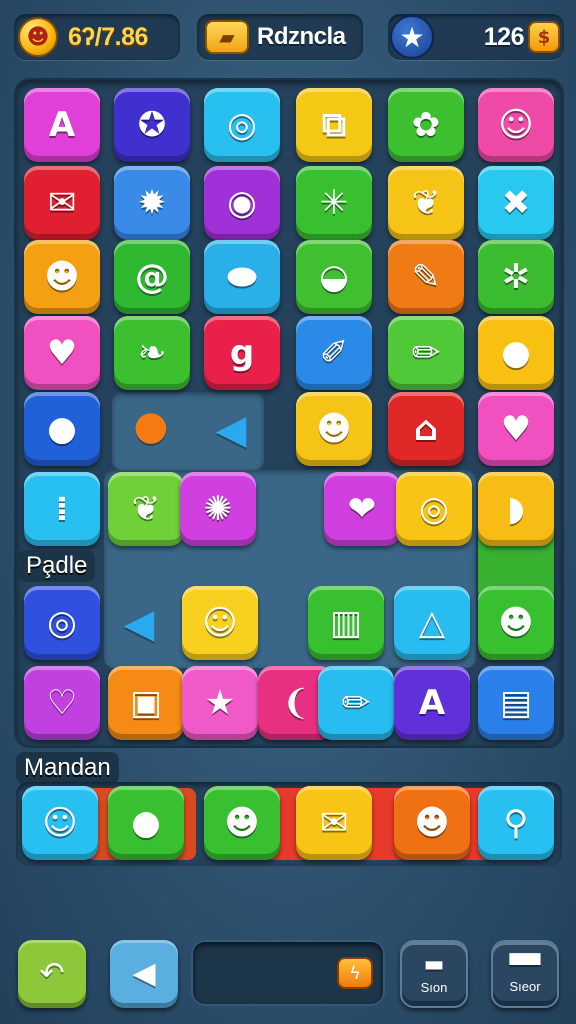 This screenshot has height=1024, width=576. I want to click on bird-piece-one: ◀, so click(231, 430).